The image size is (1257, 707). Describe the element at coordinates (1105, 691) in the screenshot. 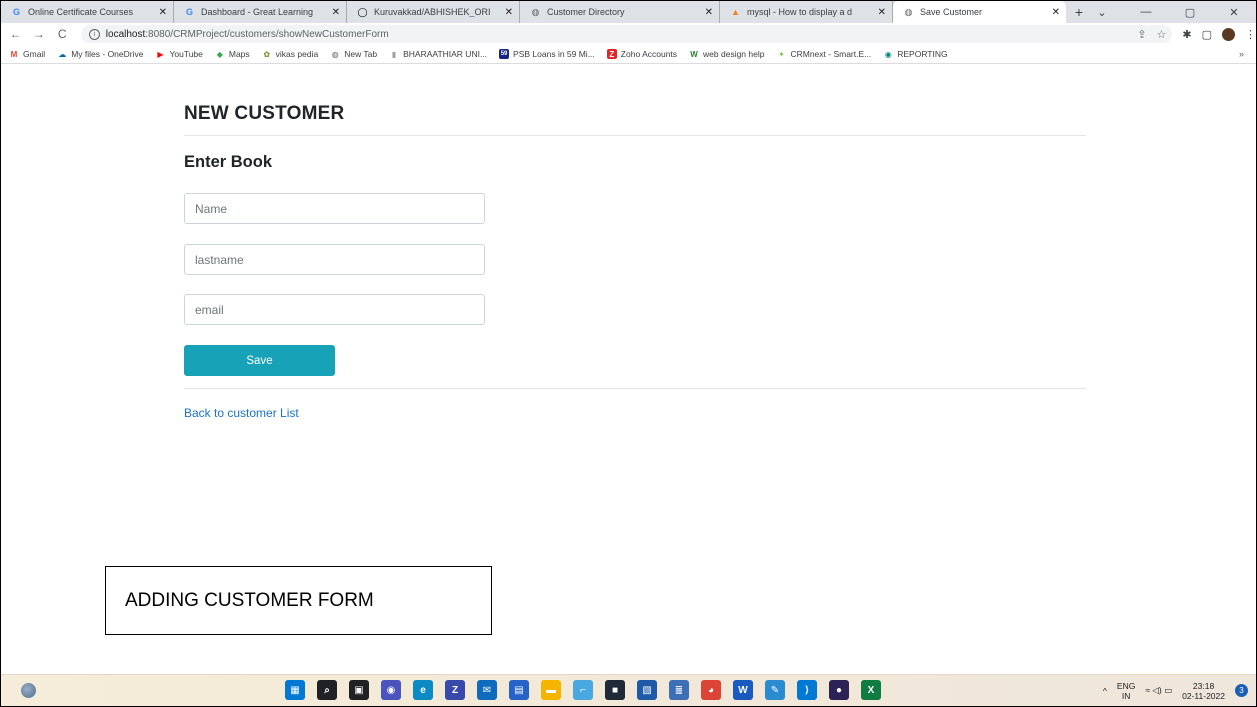

I see `tray-chevron-icon: ^` at that location.